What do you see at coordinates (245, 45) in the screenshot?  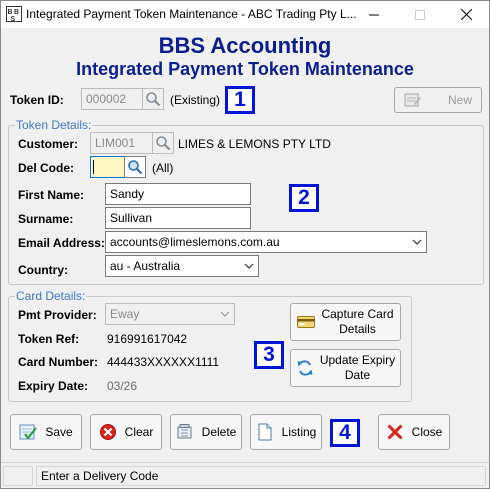 I see `app-heading: BBS Accounting` at bounding box center [245, 45].